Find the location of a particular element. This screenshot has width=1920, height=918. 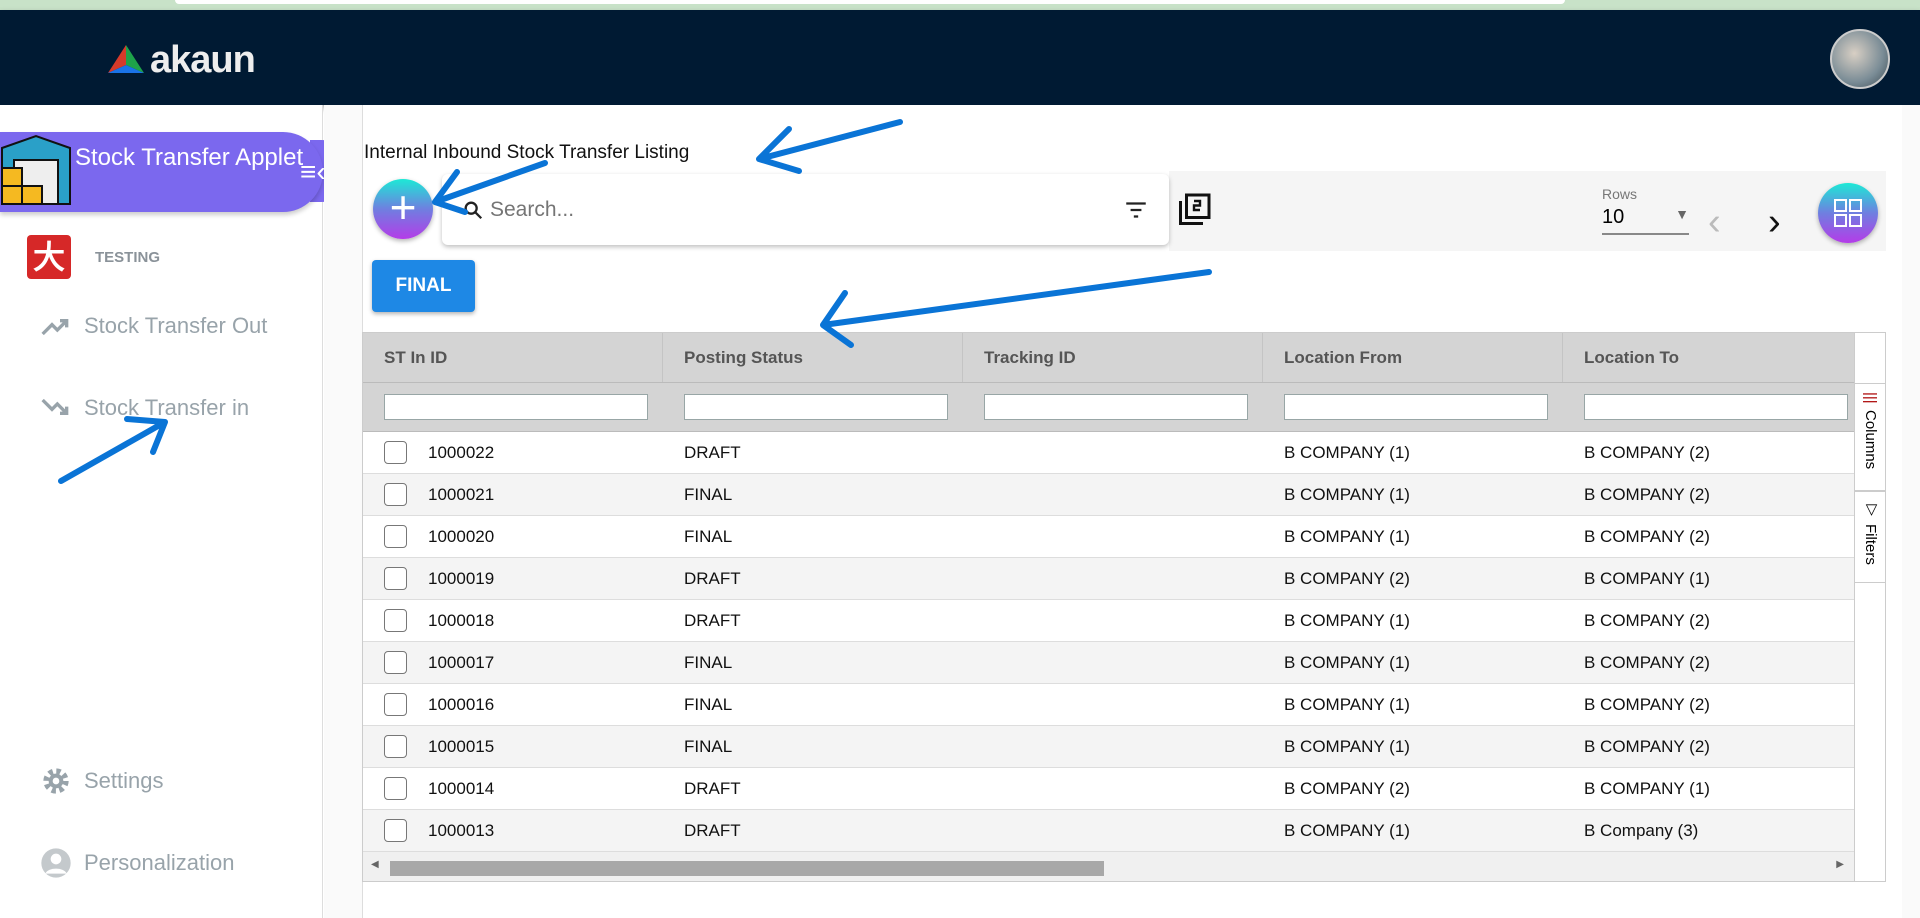

column-header: Location From is located at coordinates (1413, 357).